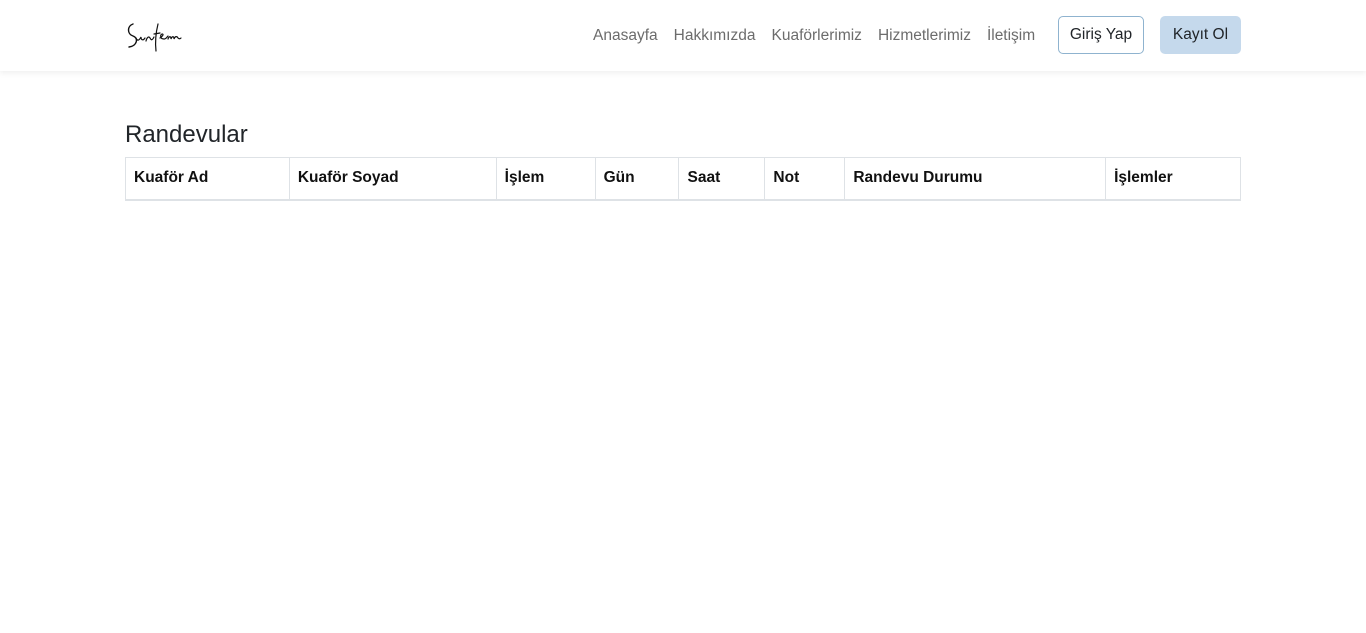 Image resolution: width=1366 pixels, height=633 pixels. I want to click on column-header-islem: İşlem, so click(545, 179).